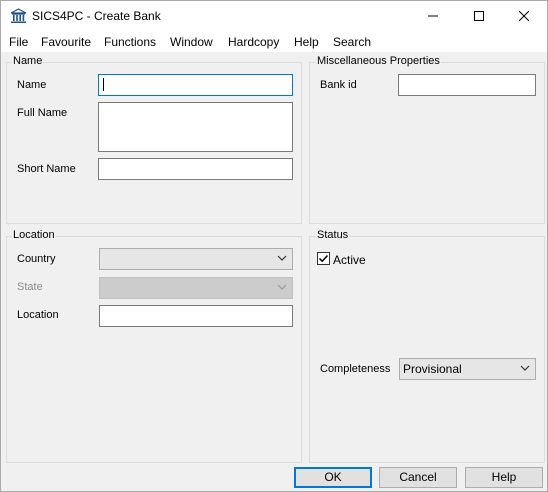 This screenshot has height=492, width=548. Describe the element at coordinates (96, 16) in the screenshot. I see `window-title: SICS4PC - Create Bank` at that location.